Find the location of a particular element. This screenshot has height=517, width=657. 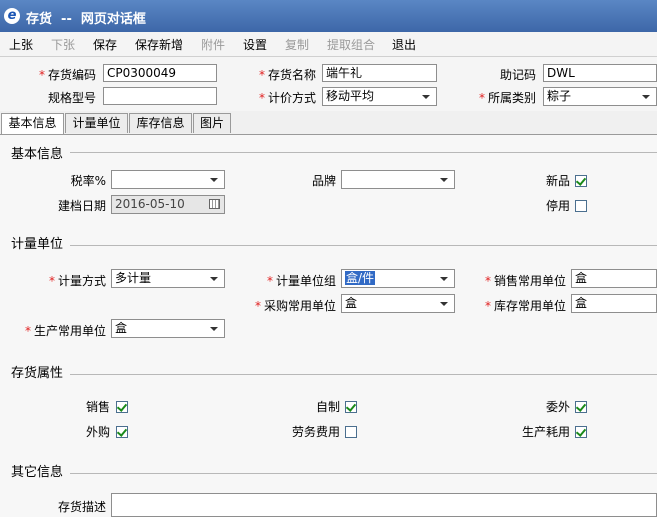

attr-production-checkbox is located at coordinates (581, 432).